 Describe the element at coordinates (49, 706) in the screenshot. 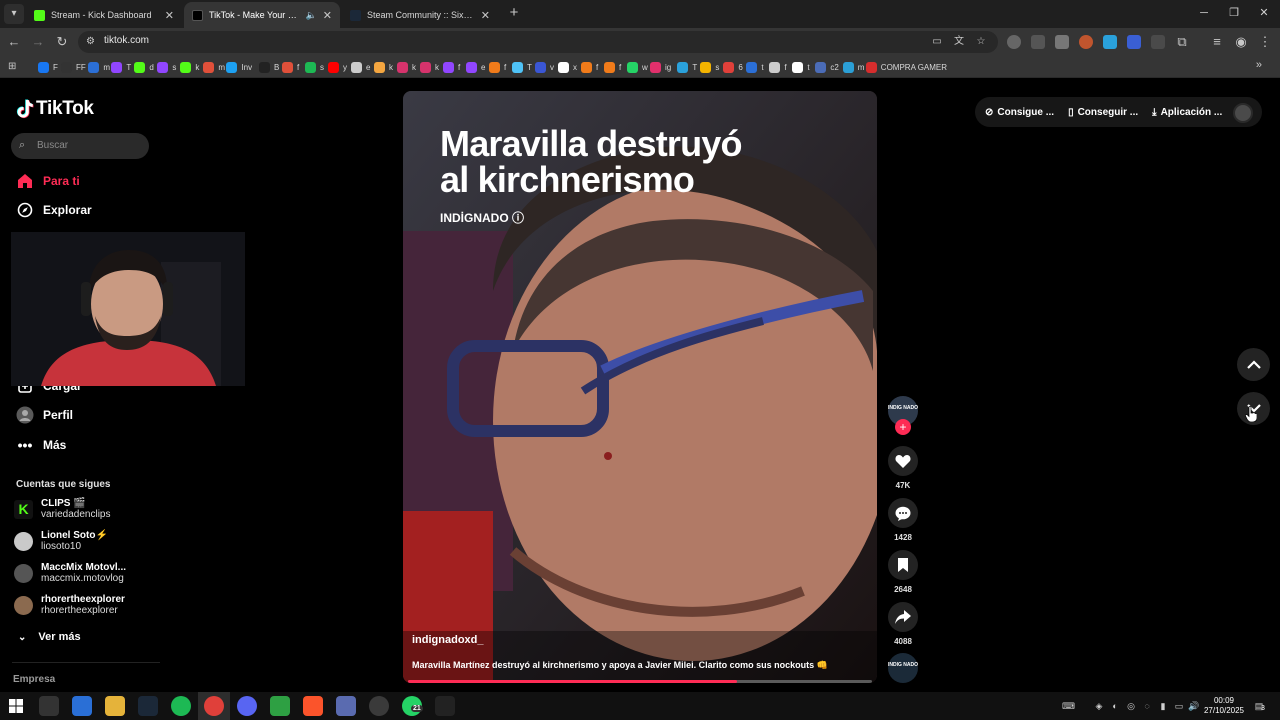

I see `task-view-icon` at that location.